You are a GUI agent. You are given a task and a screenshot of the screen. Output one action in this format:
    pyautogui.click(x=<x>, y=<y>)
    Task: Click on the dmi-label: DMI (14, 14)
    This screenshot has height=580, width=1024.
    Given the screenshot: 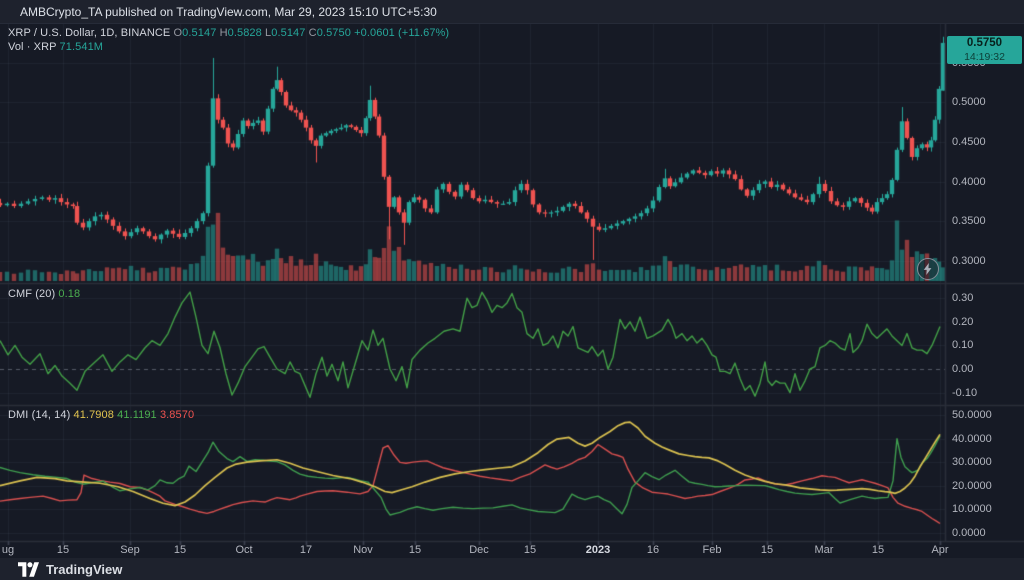 What is the action you would take?
    pyautogui.click(x=39, y=415)
    